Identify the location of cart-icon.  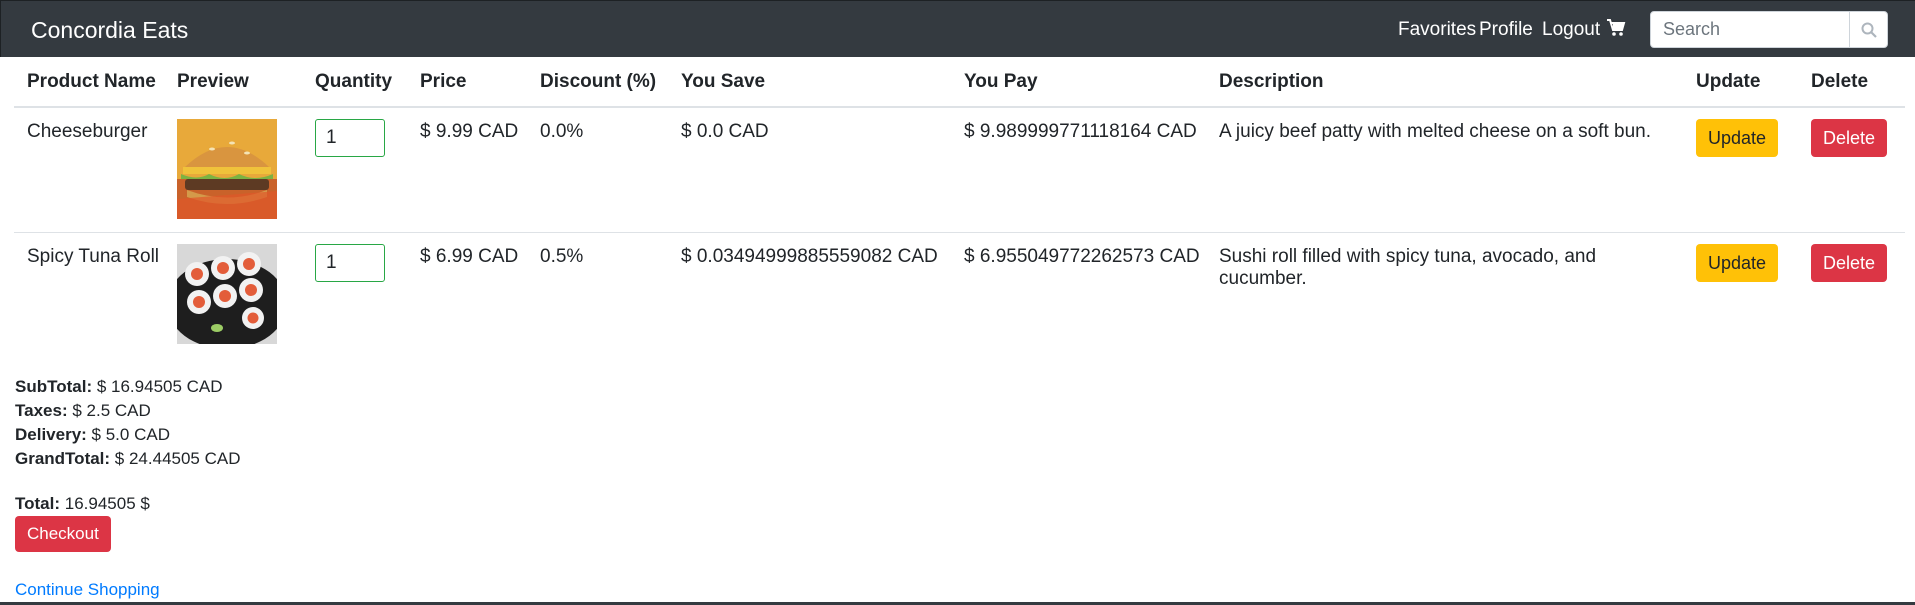
(1616, 28).